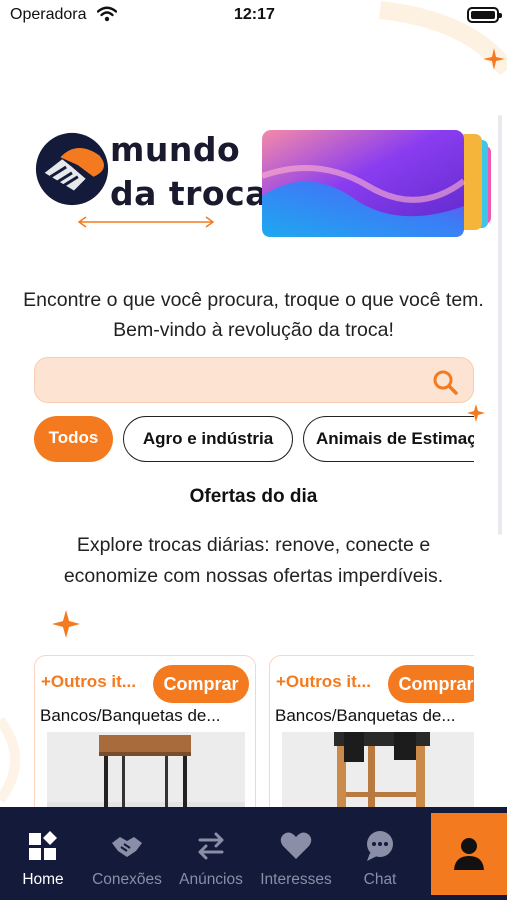 The height and width of the screenshot is (900, 507). Describe the element at coordinates (296, 845) in the screenshot. I see `heart-icon` at that location.